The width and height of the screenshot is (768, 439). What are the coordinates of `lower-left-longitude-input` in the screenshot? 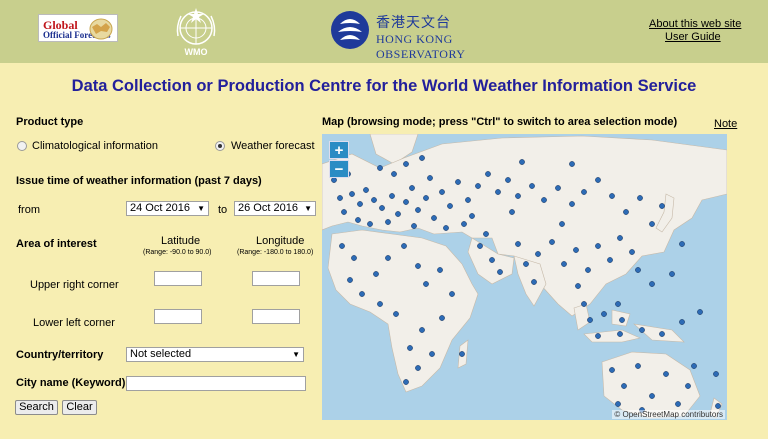 It's located at (276, 316).